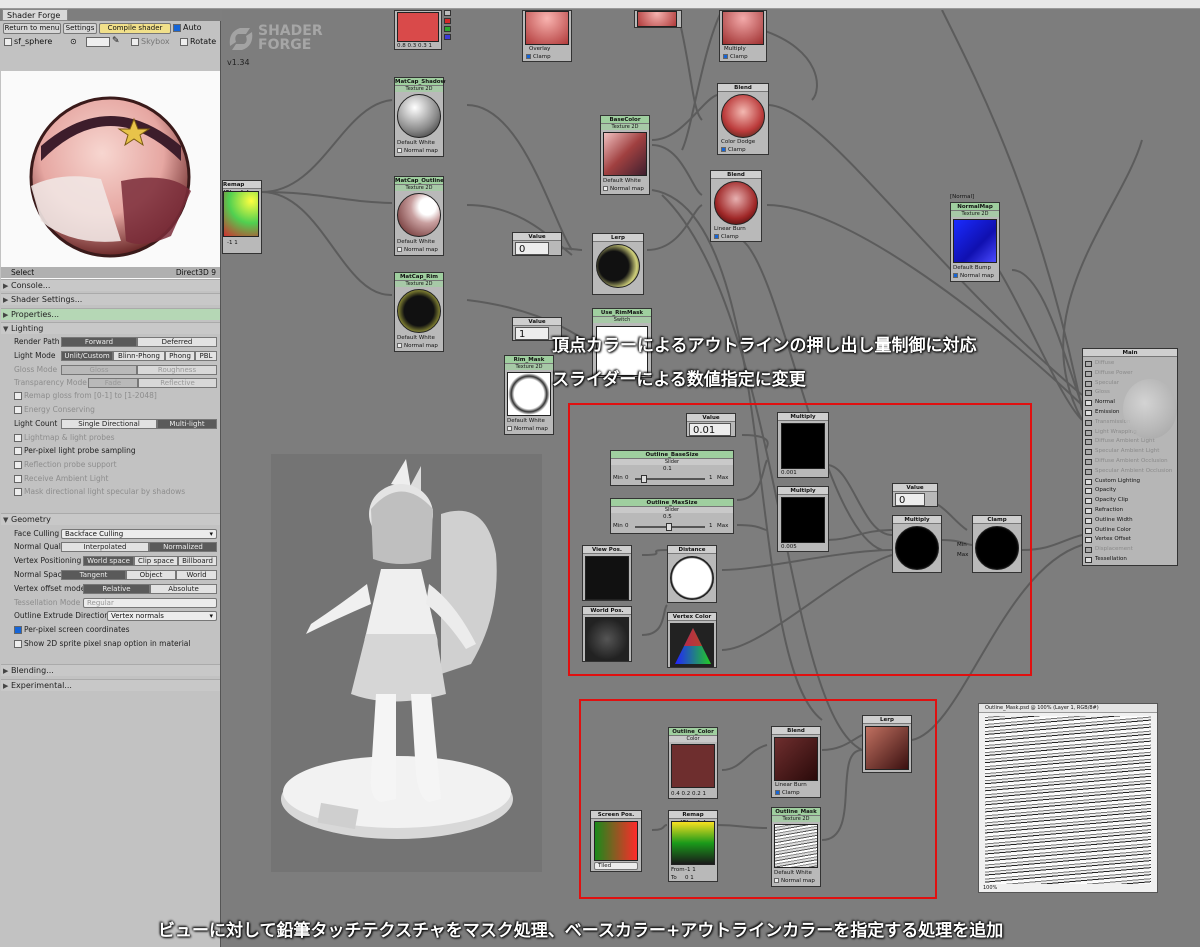 This screenshot has height=947, width=1200. What do you see at coordinates (85, 395) in the screenshot?
I see `remap-gloss-option: Remap gloss from [0-1] to [1-2048]` at bounding box center [85, 395].